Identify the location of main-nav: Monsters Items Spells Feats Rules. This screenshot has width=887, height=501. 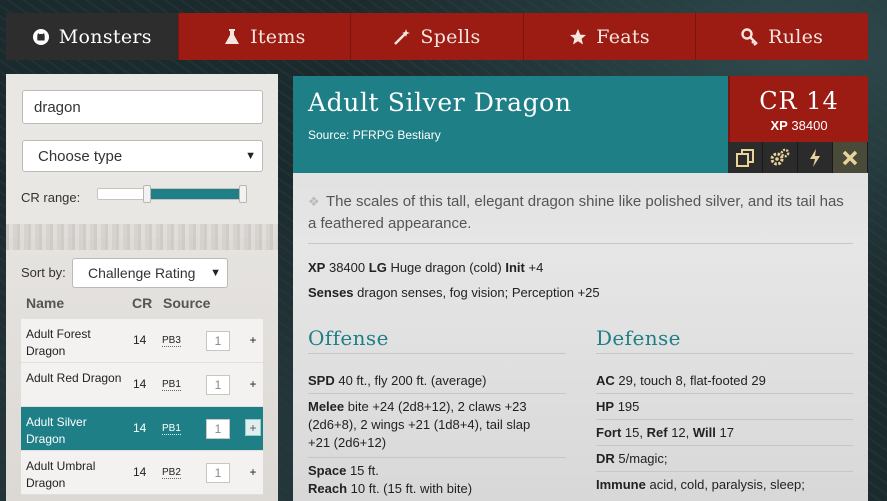
(437, 36).